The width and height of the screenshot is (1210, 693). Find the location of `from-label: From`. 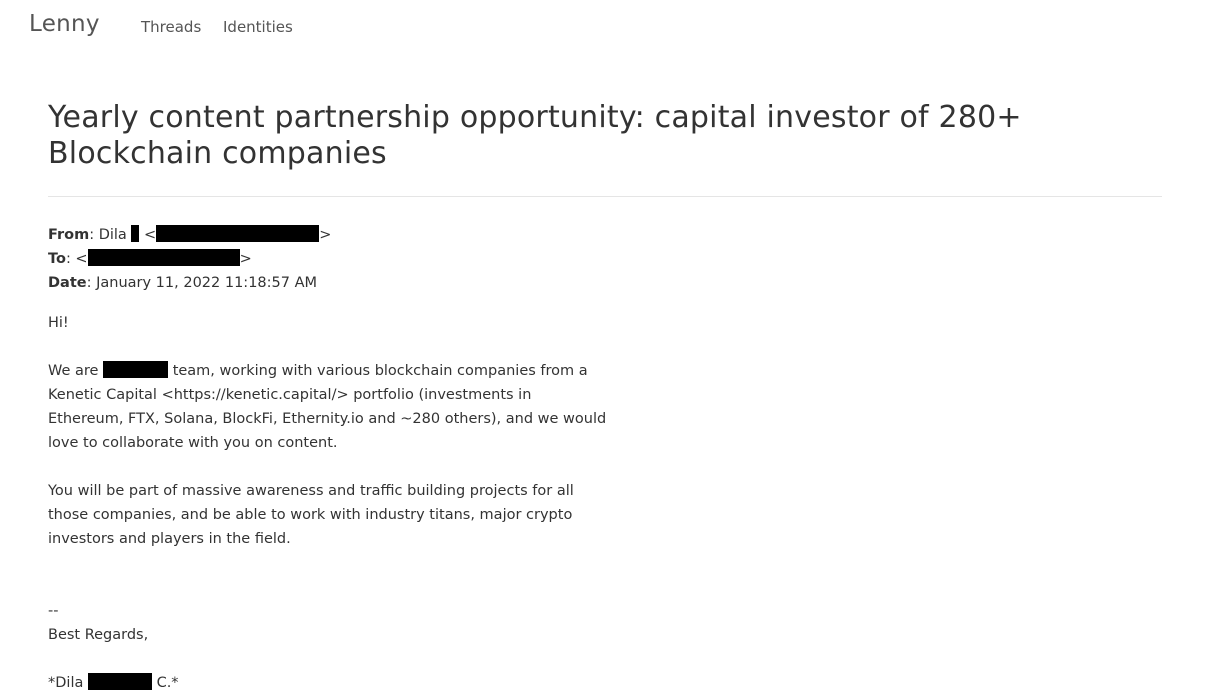

from-label: From is located at coordinates (69, 235).